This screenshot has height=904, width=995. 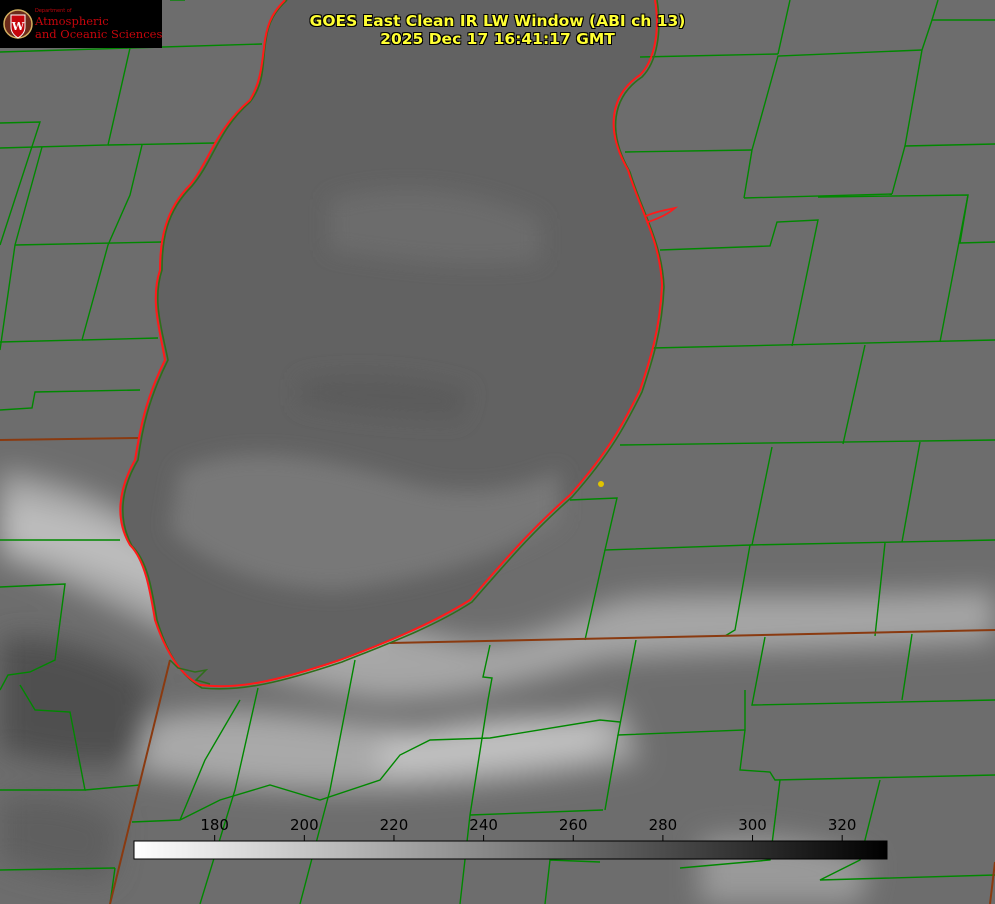 I want to click on colorbar-tick-label: 280, so click(x=663, y=825).